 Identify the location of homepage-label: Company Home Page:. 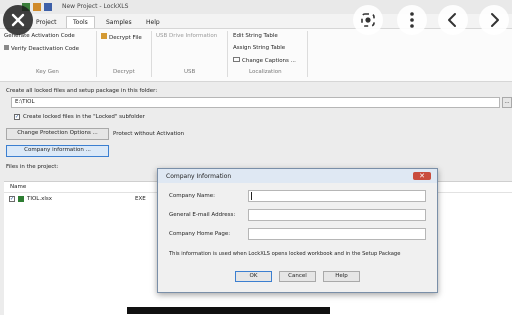
(200, 234).